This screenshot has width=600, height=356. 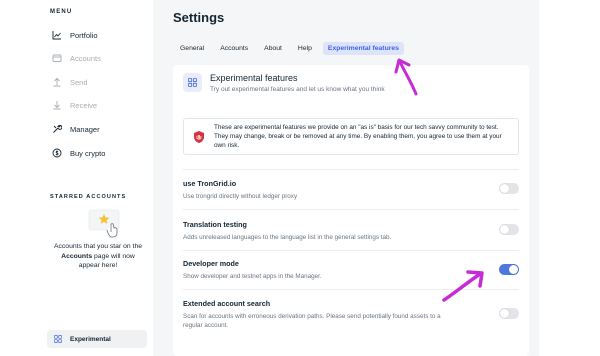 What do you see at coordinates (88, 197) in the screenshot?
I see `starred-accounts-label: STARRED ACCOUNTS` at bounding box center [88, 197].